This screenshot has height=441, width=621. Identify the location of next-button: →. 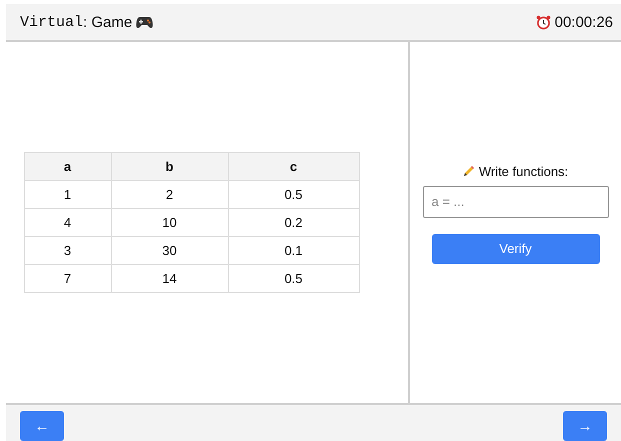
(585, 426).